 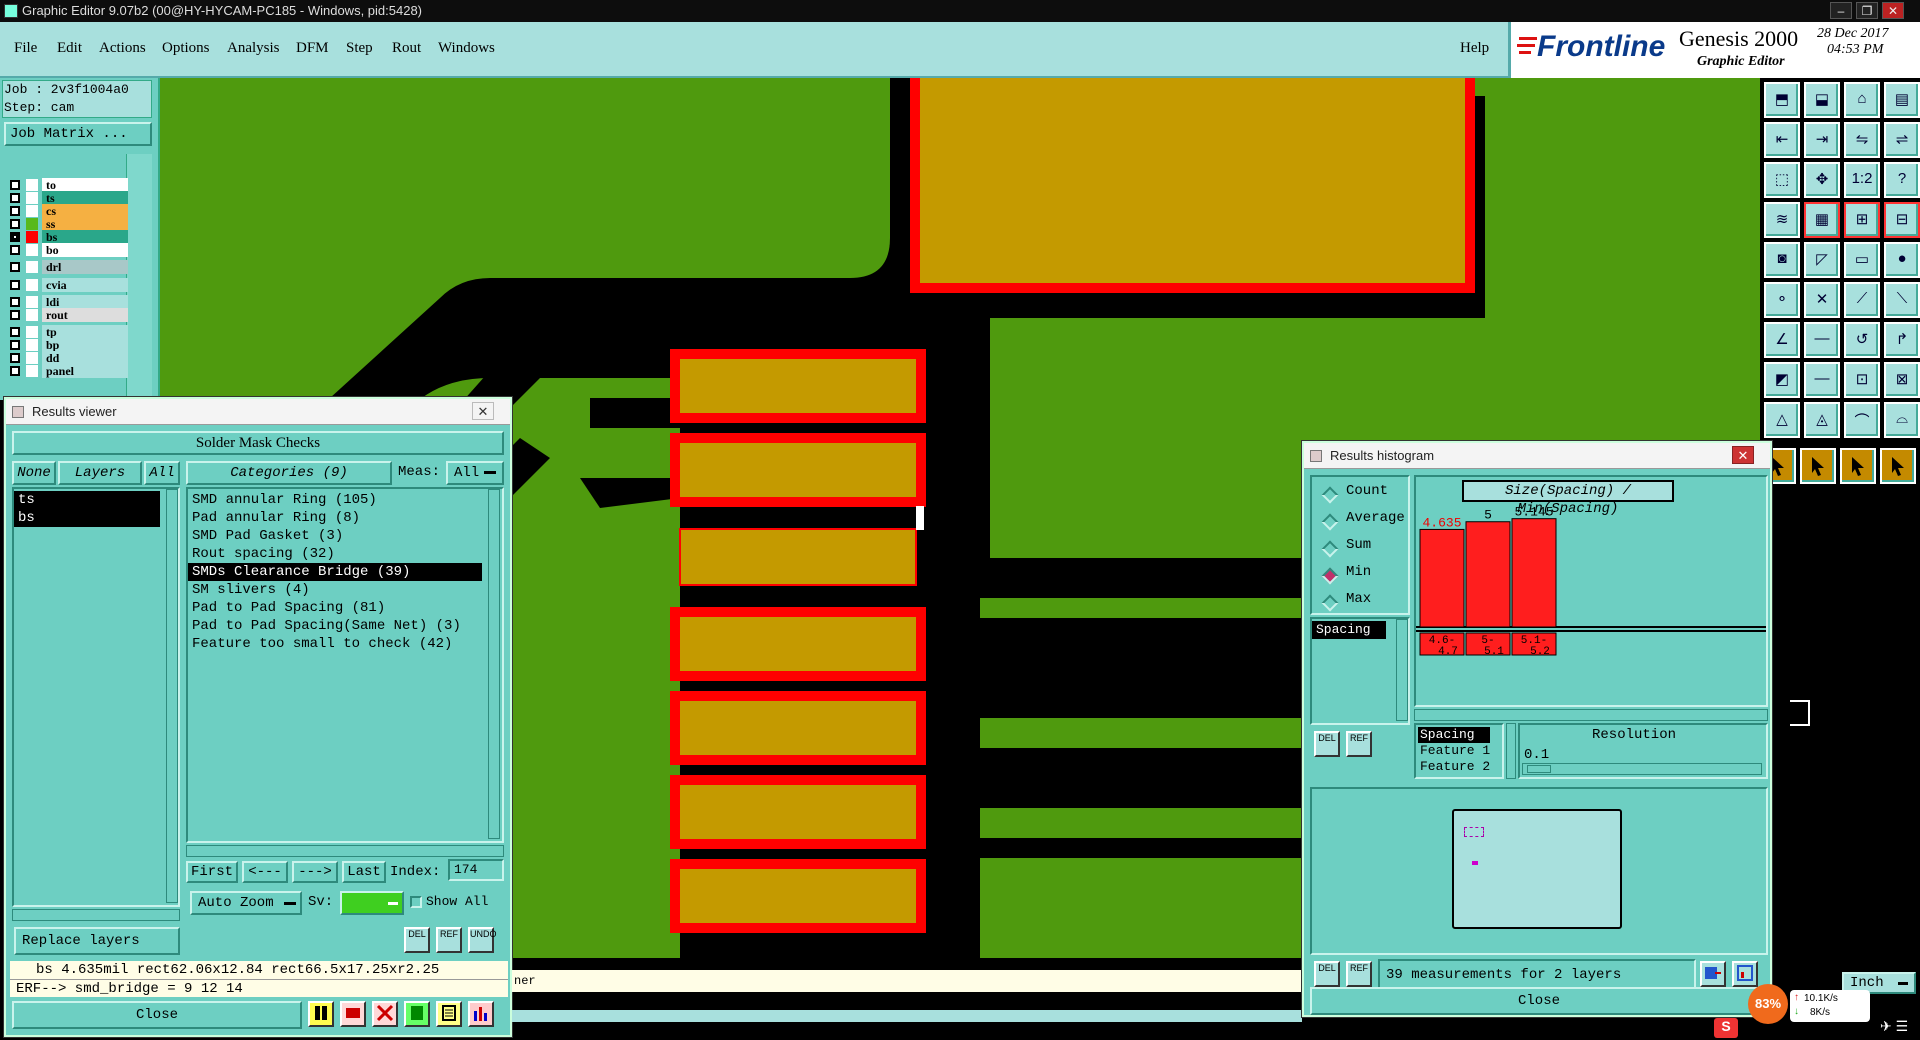 What do you see at coordinates (335, 536) in the screenshot?
I see `category-item: SMD Pad Gasket (3)` at bounding box center [335, 536].